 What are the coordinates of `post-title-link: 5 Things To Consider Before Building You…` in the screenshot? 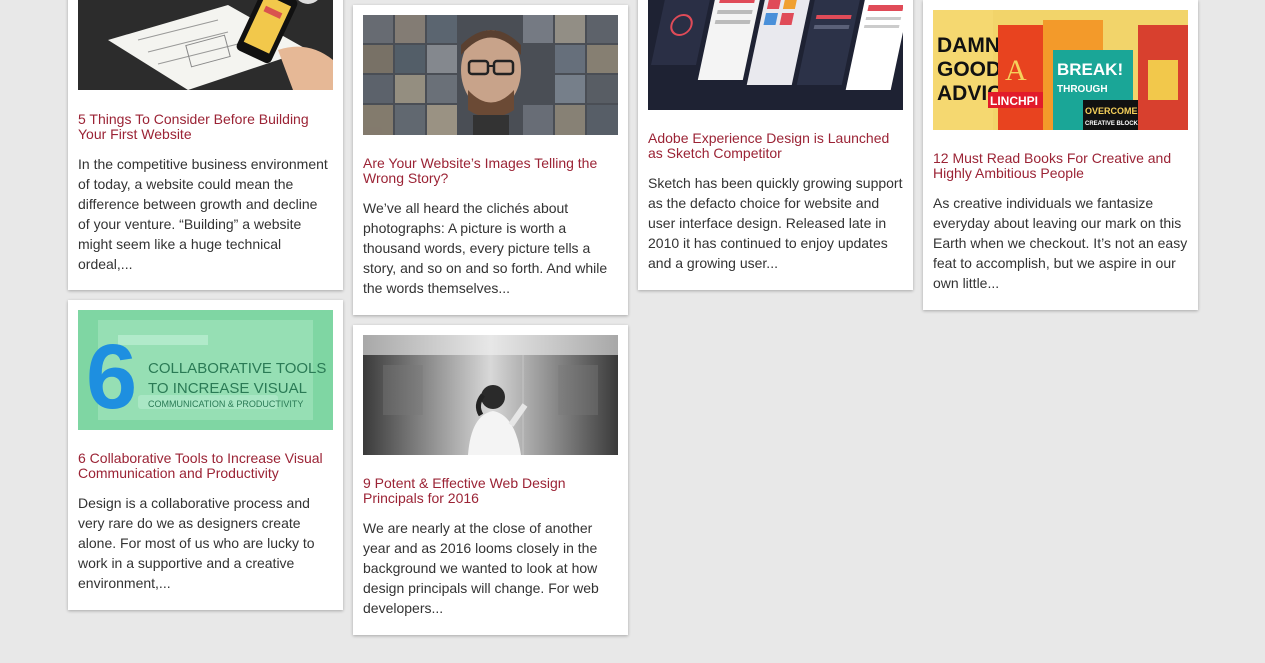 It's located at (205, 127).